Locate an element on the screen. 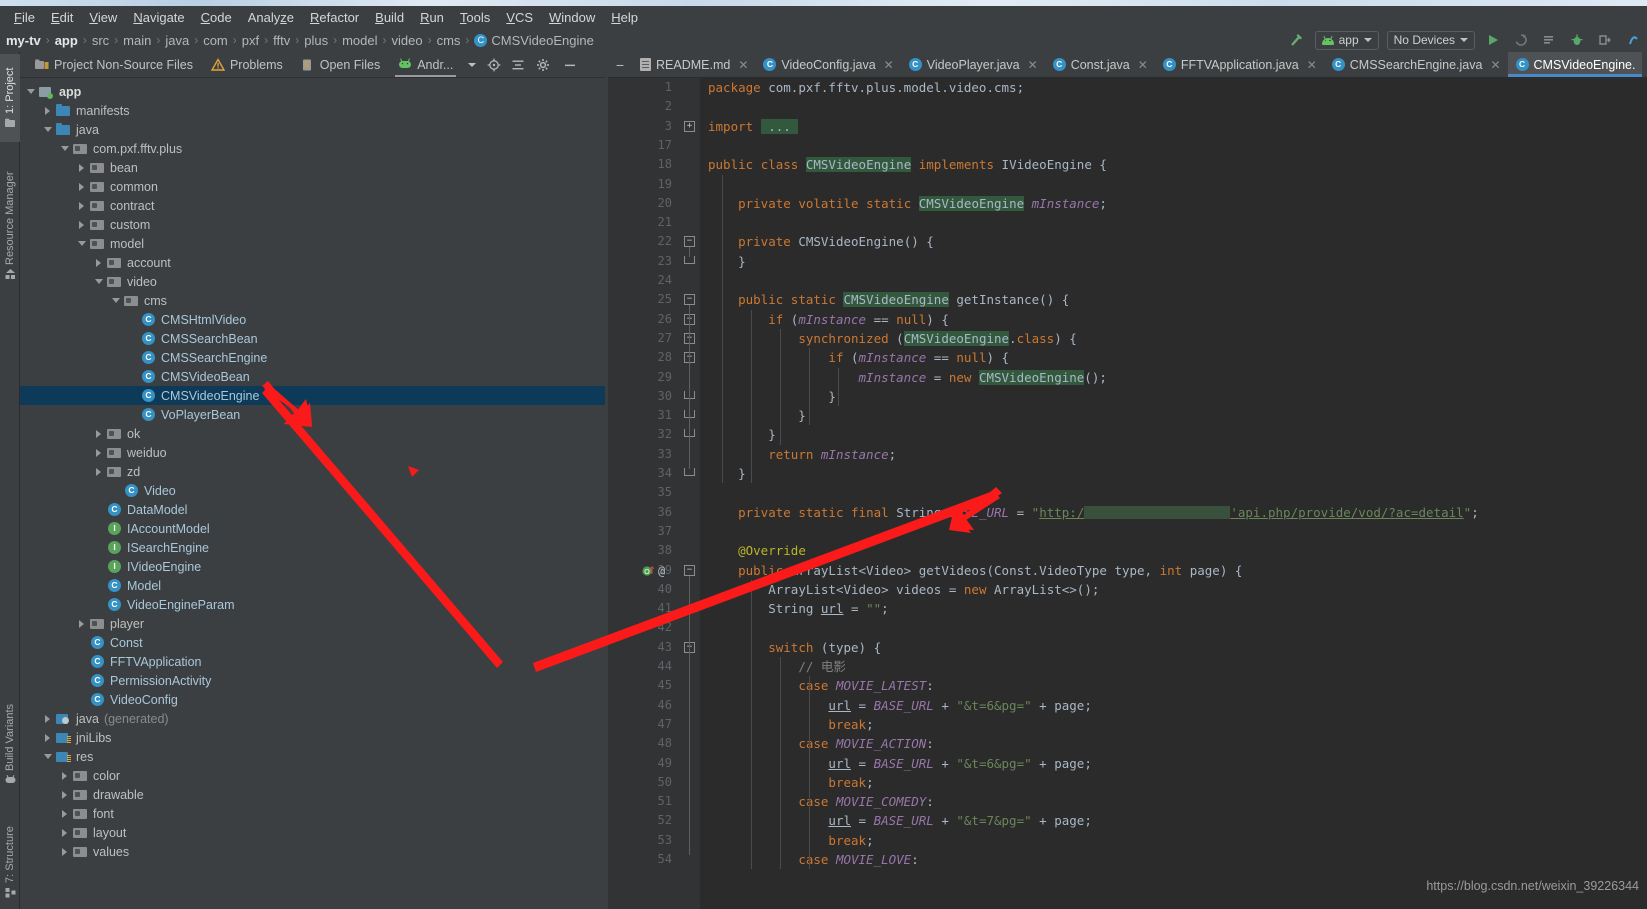 The image size is (1647, 909). breadcrumb-item-file: C CMSVideoEngine is located at coordinates (534, 40).